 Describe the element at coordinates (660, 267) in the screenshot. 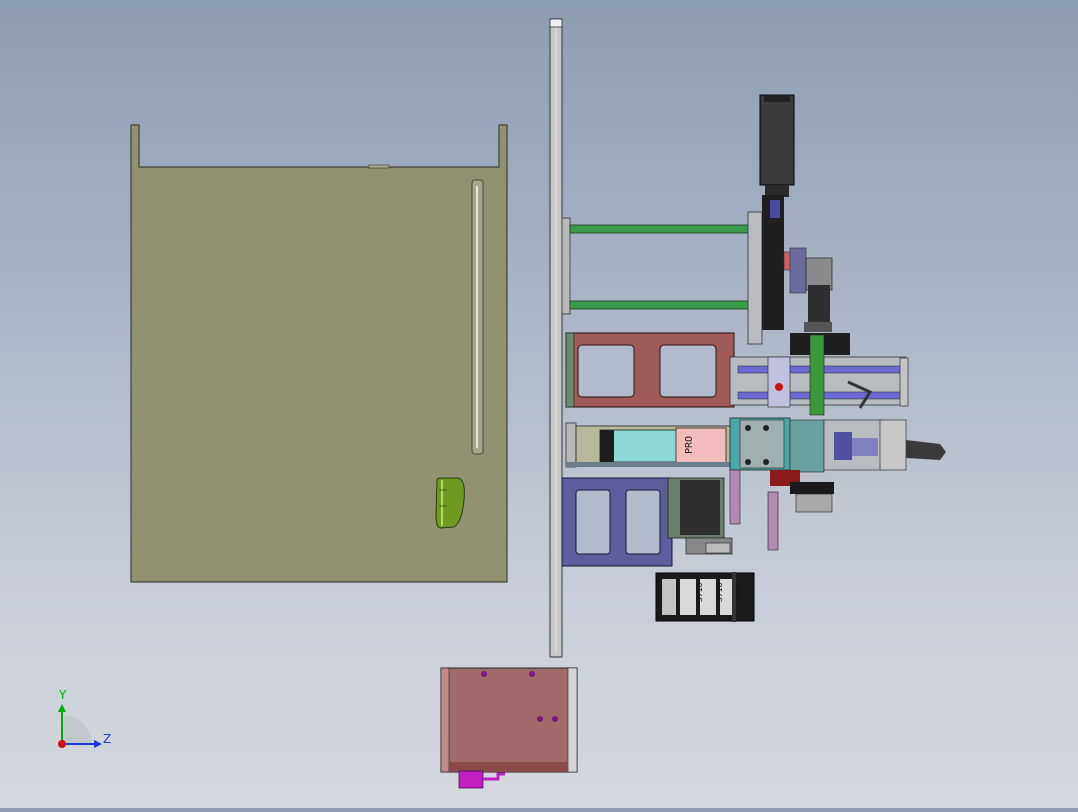

I see `guide-rods-green` at that location.